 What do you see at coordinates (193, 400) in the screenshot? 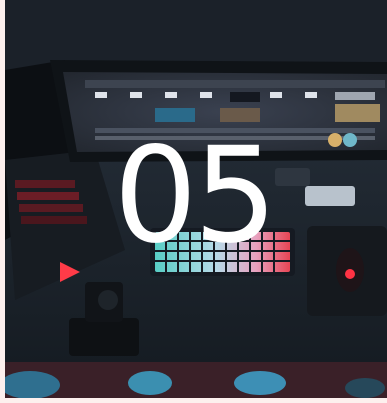
I see `bottom-edge` at bounding box center [193, 400].